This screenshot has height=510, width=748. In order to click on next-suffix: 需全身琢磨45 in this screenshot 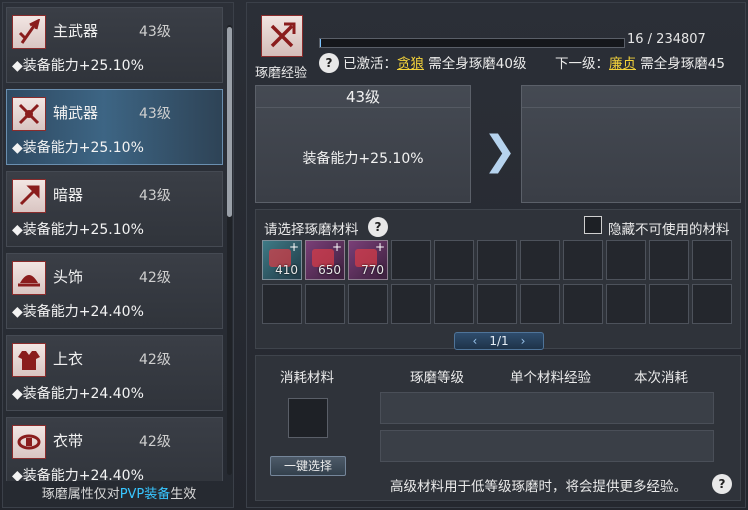, I will do `click(680, 64)`.